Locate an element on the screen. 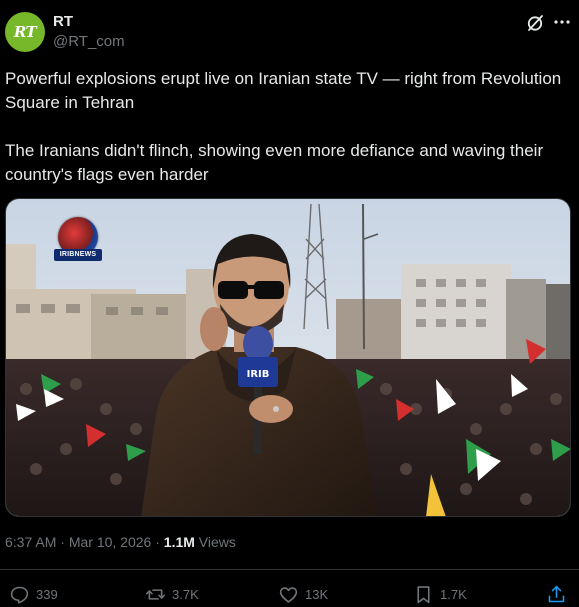 The width and height of the screenshot is (579, 607). like-button: 13K is located at coordinates (303, 594).